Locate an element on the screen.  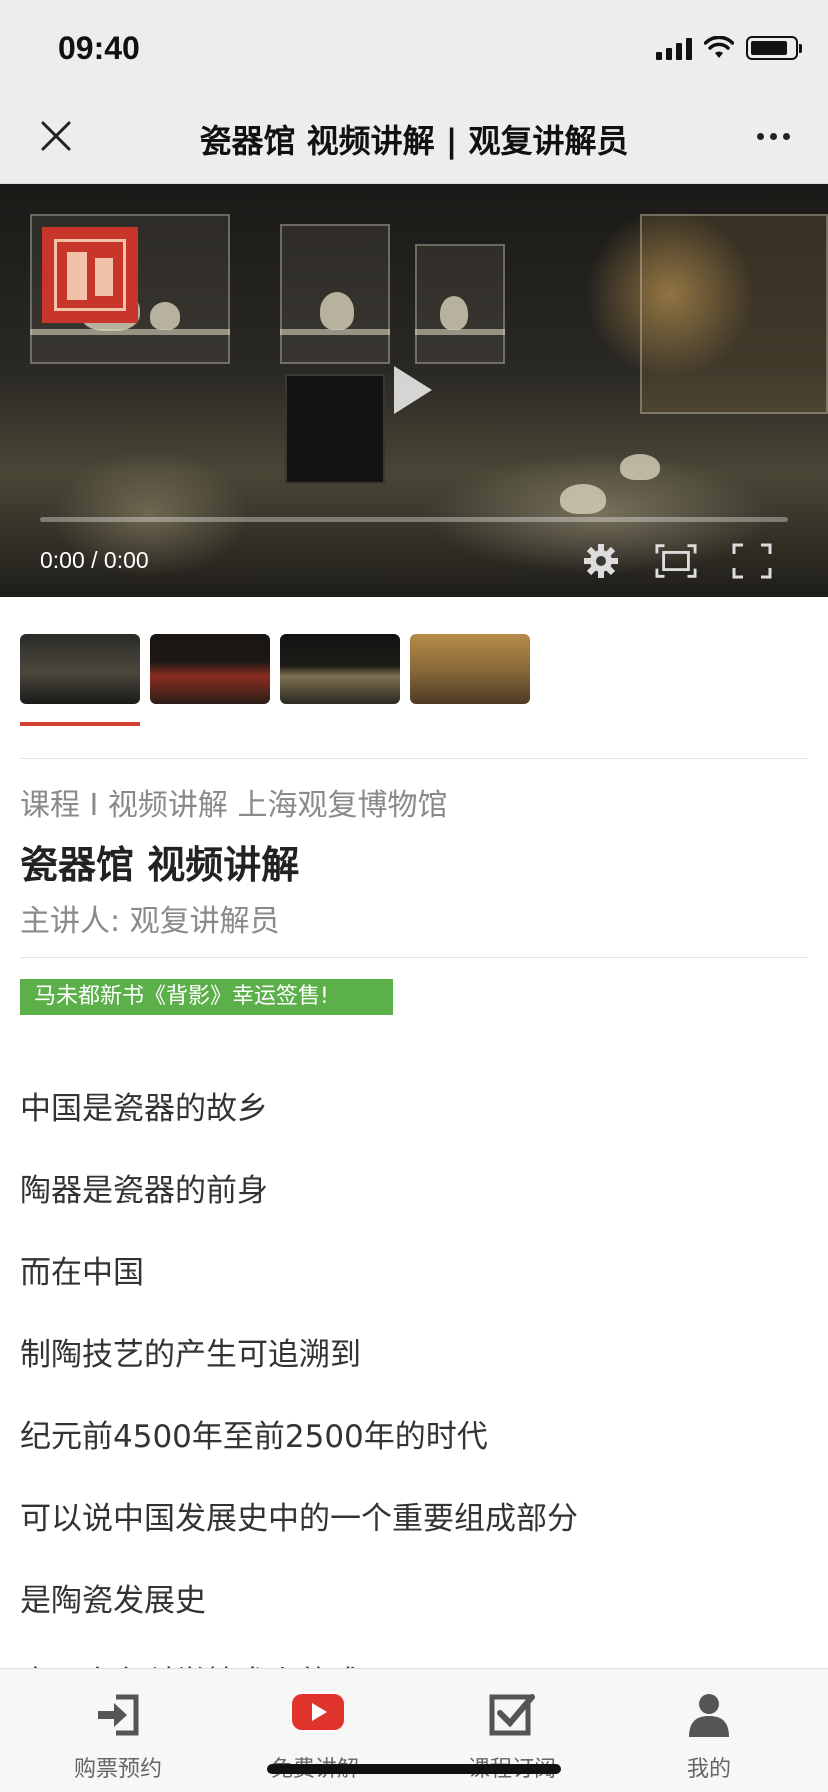
video-time: 0:00 / 0:00 is located at coordinates (94, 560).